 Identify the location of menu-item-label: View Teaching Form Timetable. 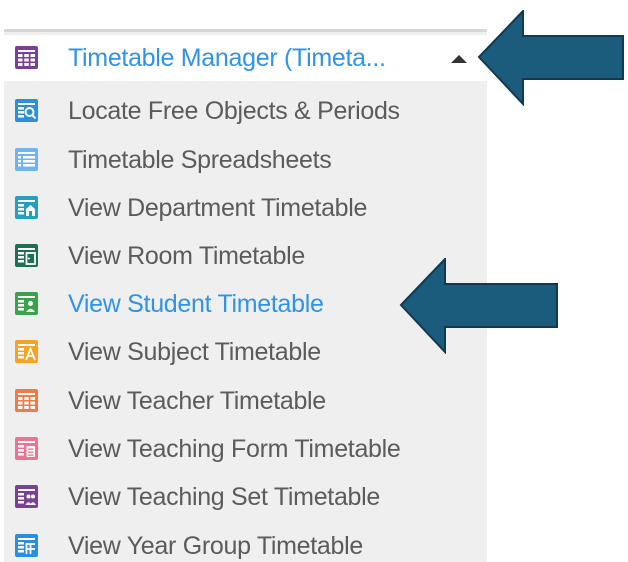
(234, 449).